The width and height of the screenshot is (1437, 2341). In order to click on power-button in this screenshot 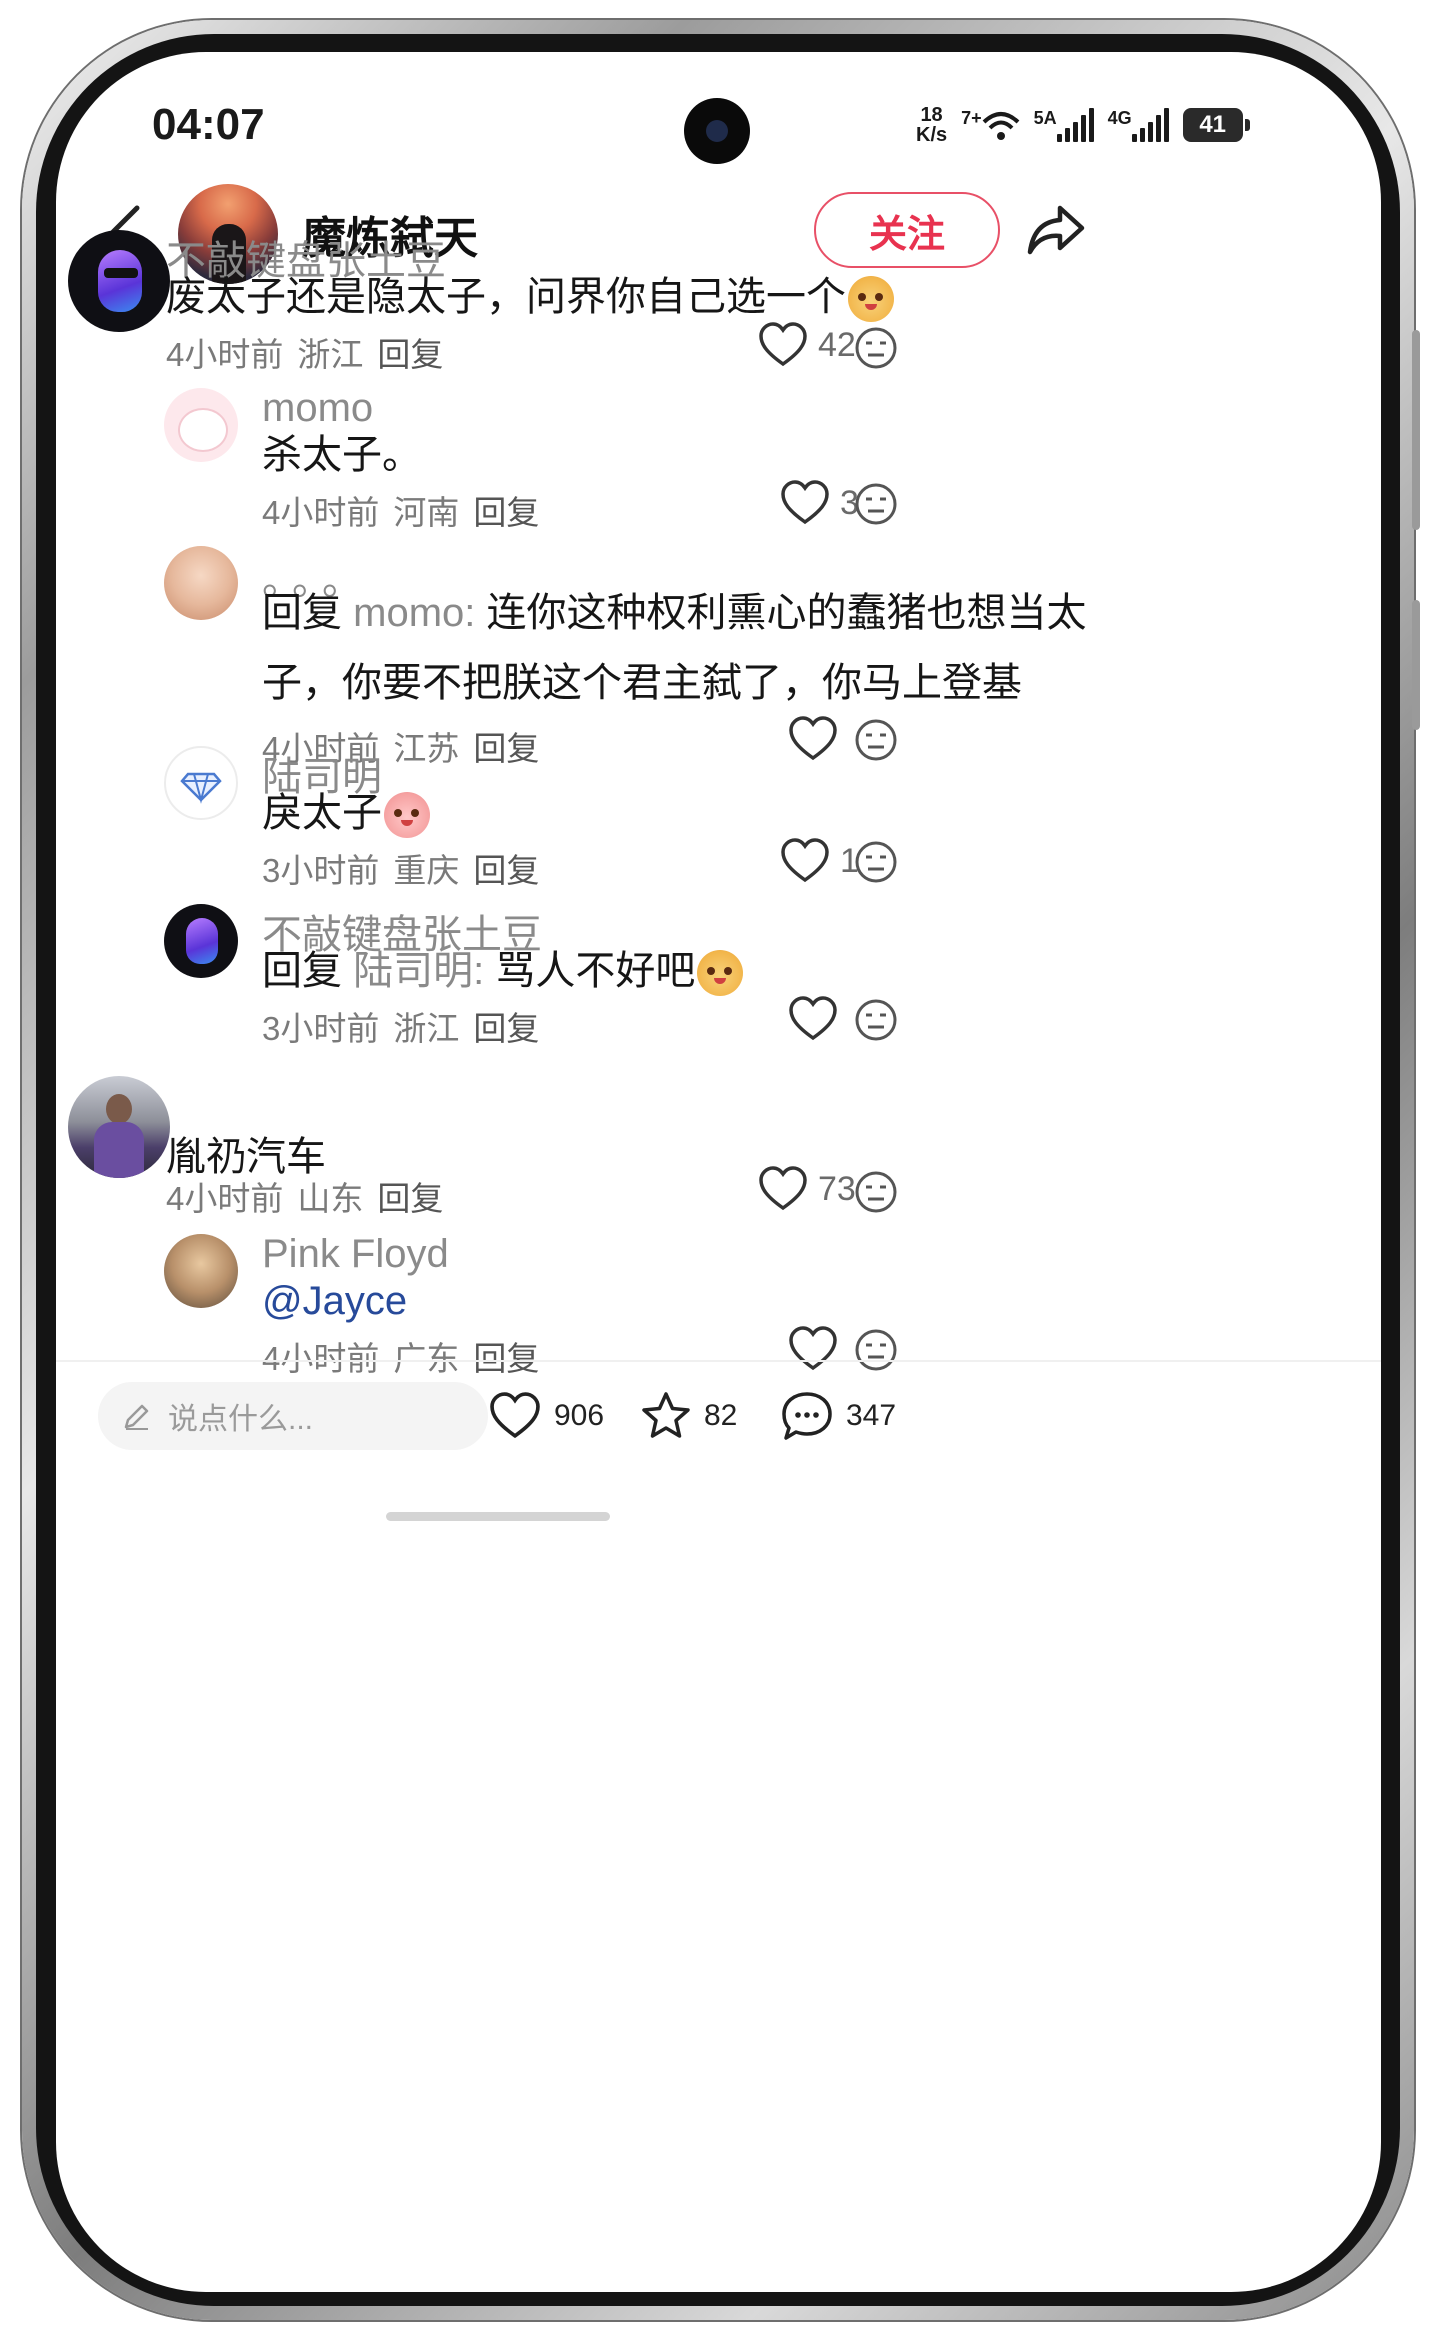, I will do `click(1416, 665)`.